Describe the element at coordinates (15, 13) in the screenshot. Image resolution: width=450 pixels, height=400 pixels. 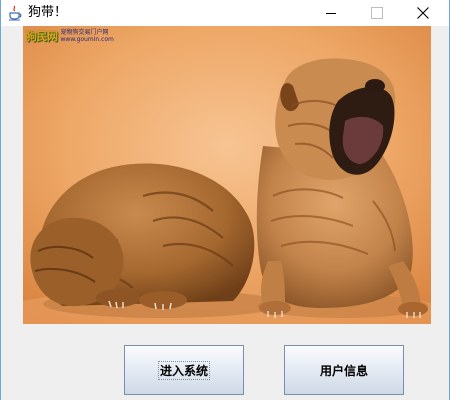
I see `java-cup-icon` at that location.